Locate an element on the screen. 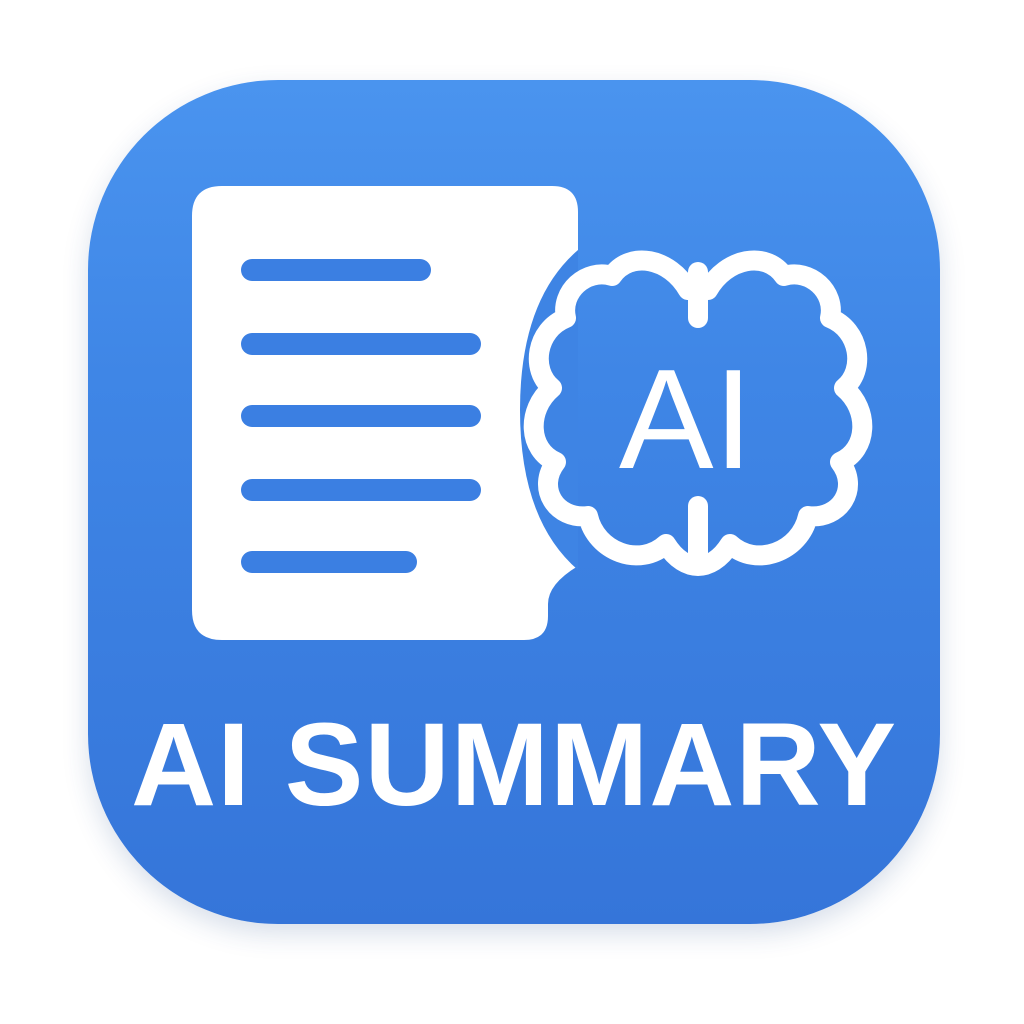 The height and width of the screenshot is (1024, 1024). brain-label: AI is located at coordinates (686, 419).